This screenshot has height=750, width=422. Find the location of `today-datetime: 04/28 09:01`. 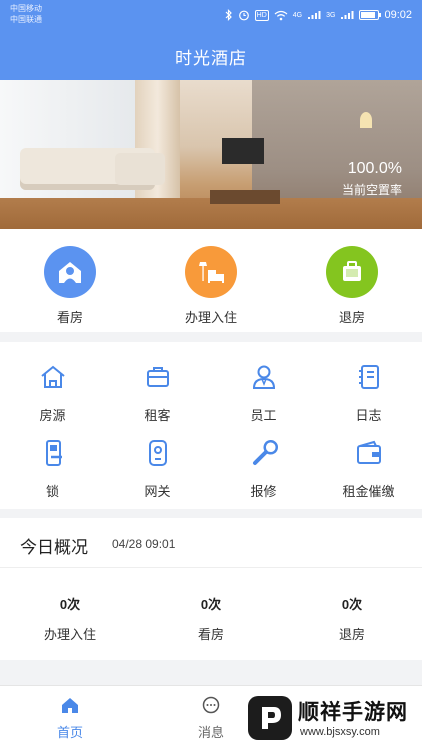

today-datetime: 04/28 09:01 is located at coordinates (144, 544).